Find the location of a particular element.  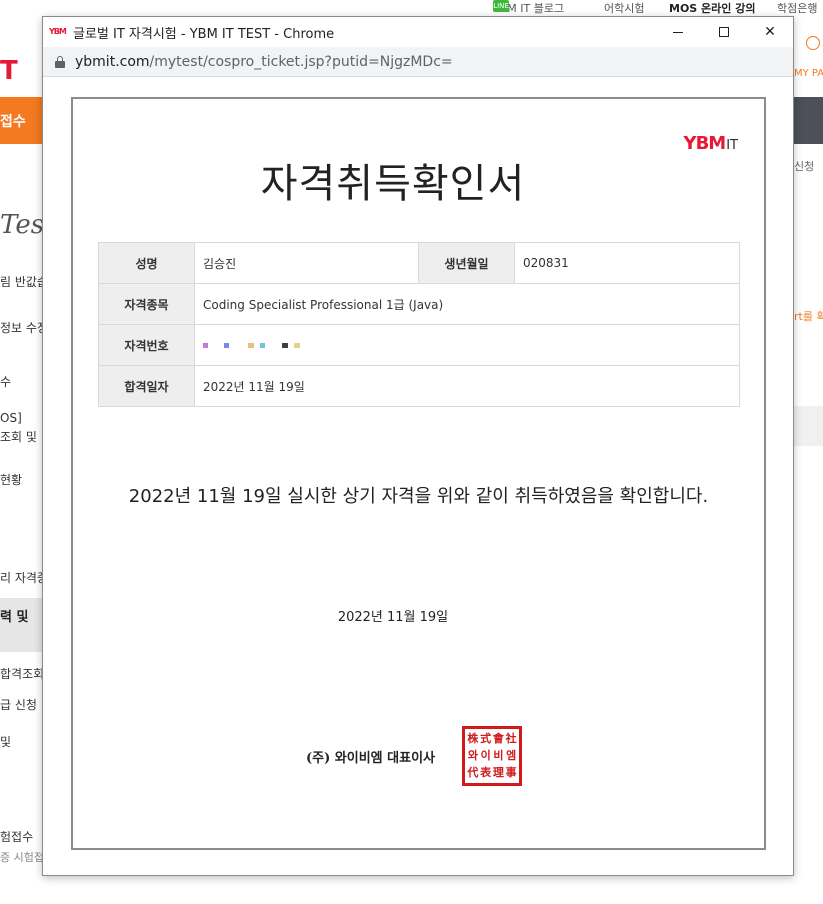

test-logo: Tes is located at coordinates (21, 225).